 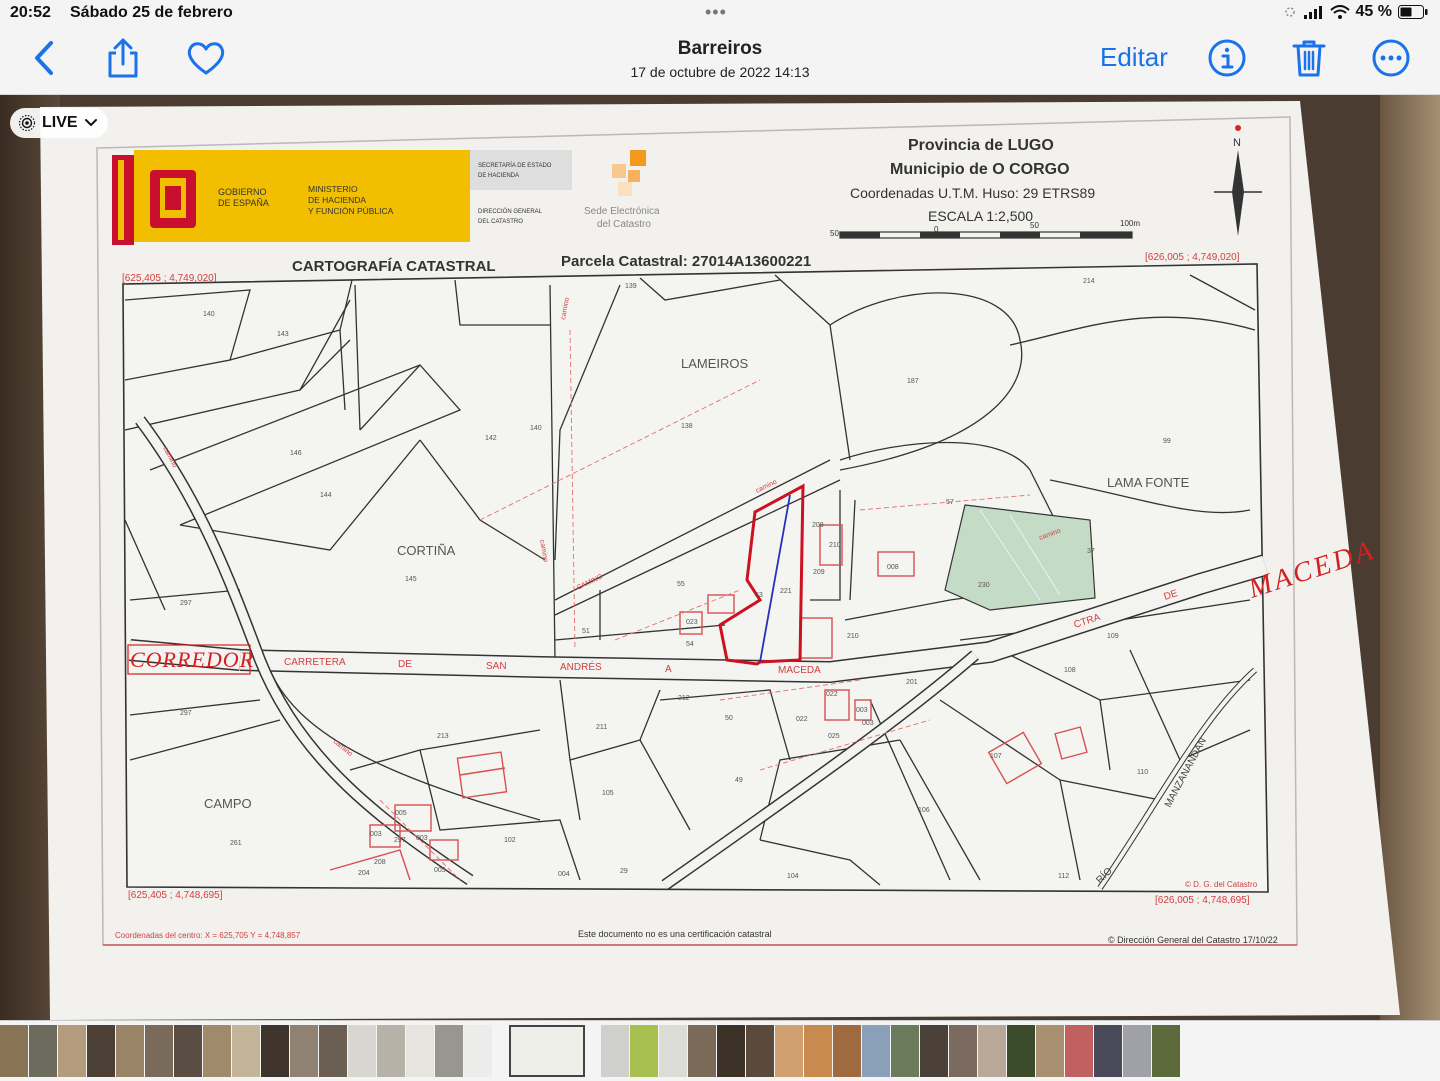 I want to click on parcel-number: 025, so click(x=834, y=736).